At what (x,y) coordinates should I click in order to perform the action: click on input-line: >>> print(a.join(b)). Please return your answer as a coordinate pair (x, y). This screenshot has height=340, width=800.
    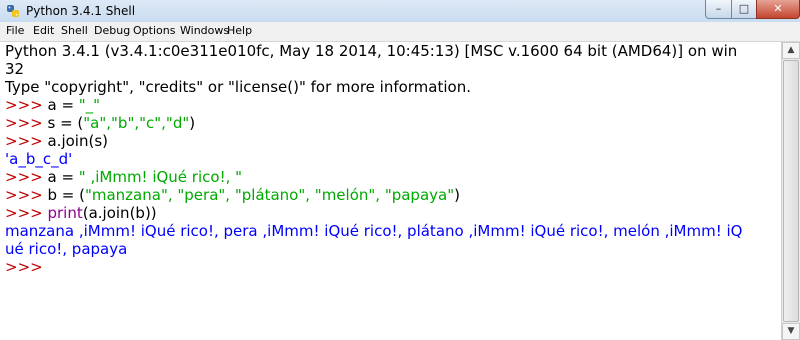
    Looking at the image, I should click on (81, 213).